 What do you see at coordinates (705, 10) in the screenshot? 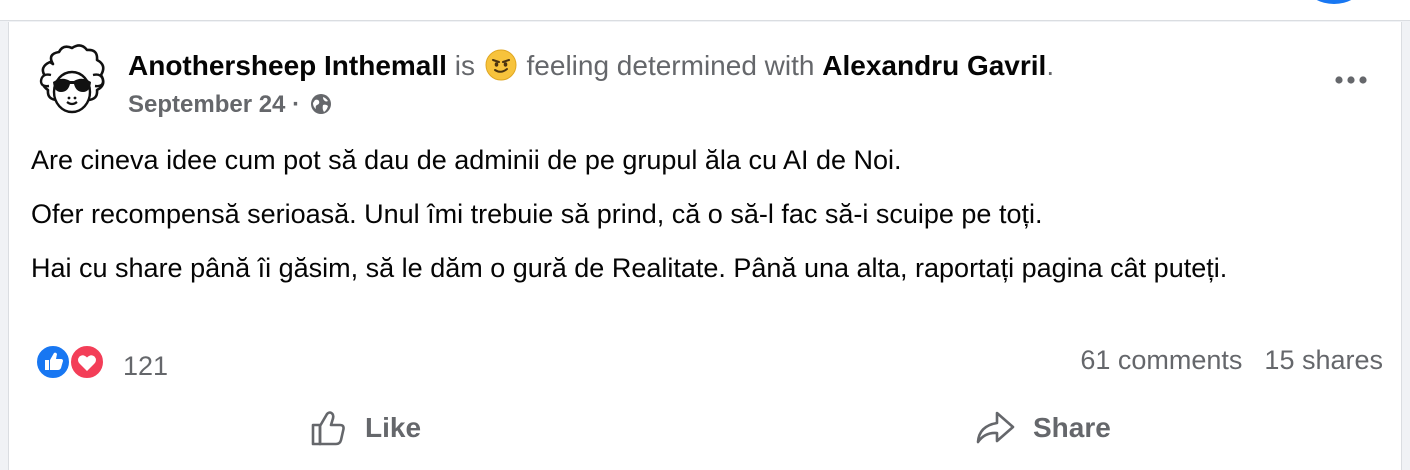
I see `top-bar` at bounding box center [705, 10].